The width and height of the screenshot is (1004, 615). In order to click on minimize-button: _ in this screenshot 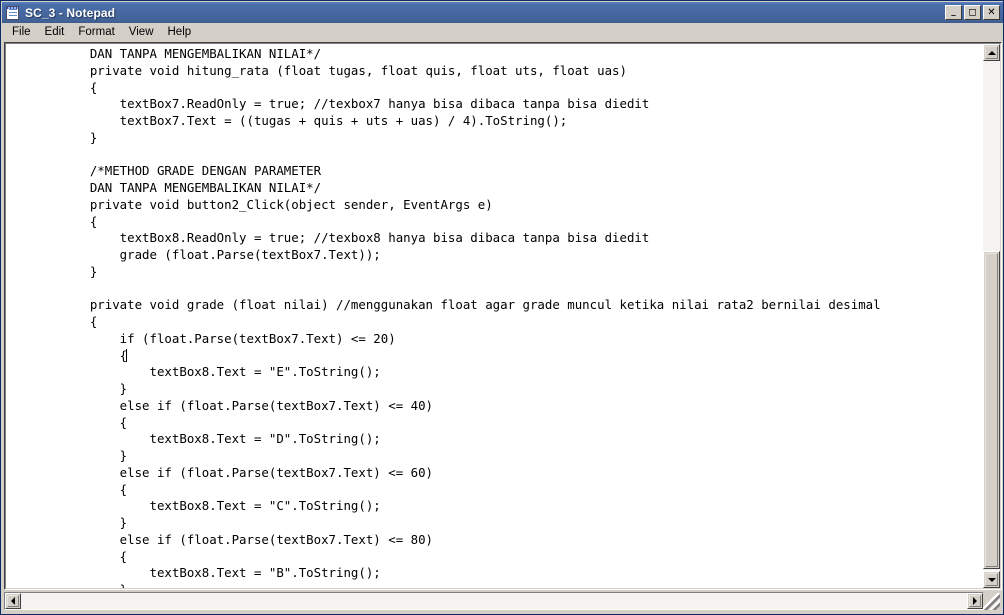, I will do `click(953, 12)`.